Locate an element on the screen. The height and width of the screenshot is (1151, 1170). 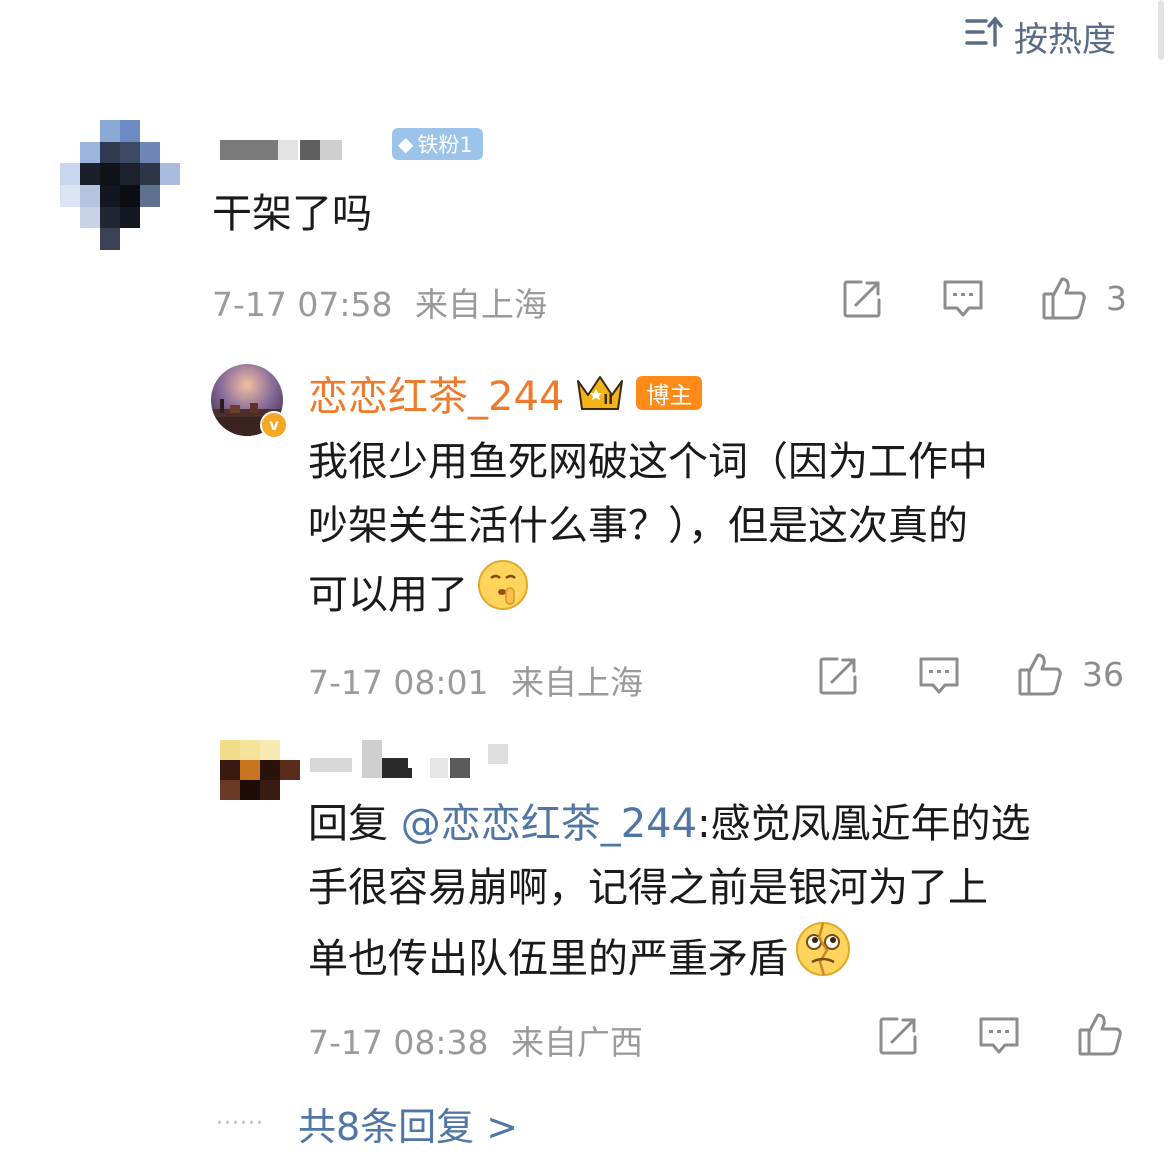
sort-by-hot-button: 按热度 is located at coordinates (1040, 37).